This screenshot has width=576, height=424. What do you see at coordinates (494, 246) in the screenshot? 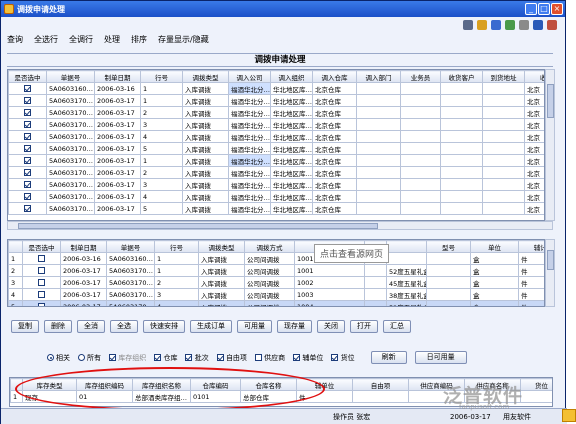
I see `detail-col-header: 单位` at bounding box center [494, 246].